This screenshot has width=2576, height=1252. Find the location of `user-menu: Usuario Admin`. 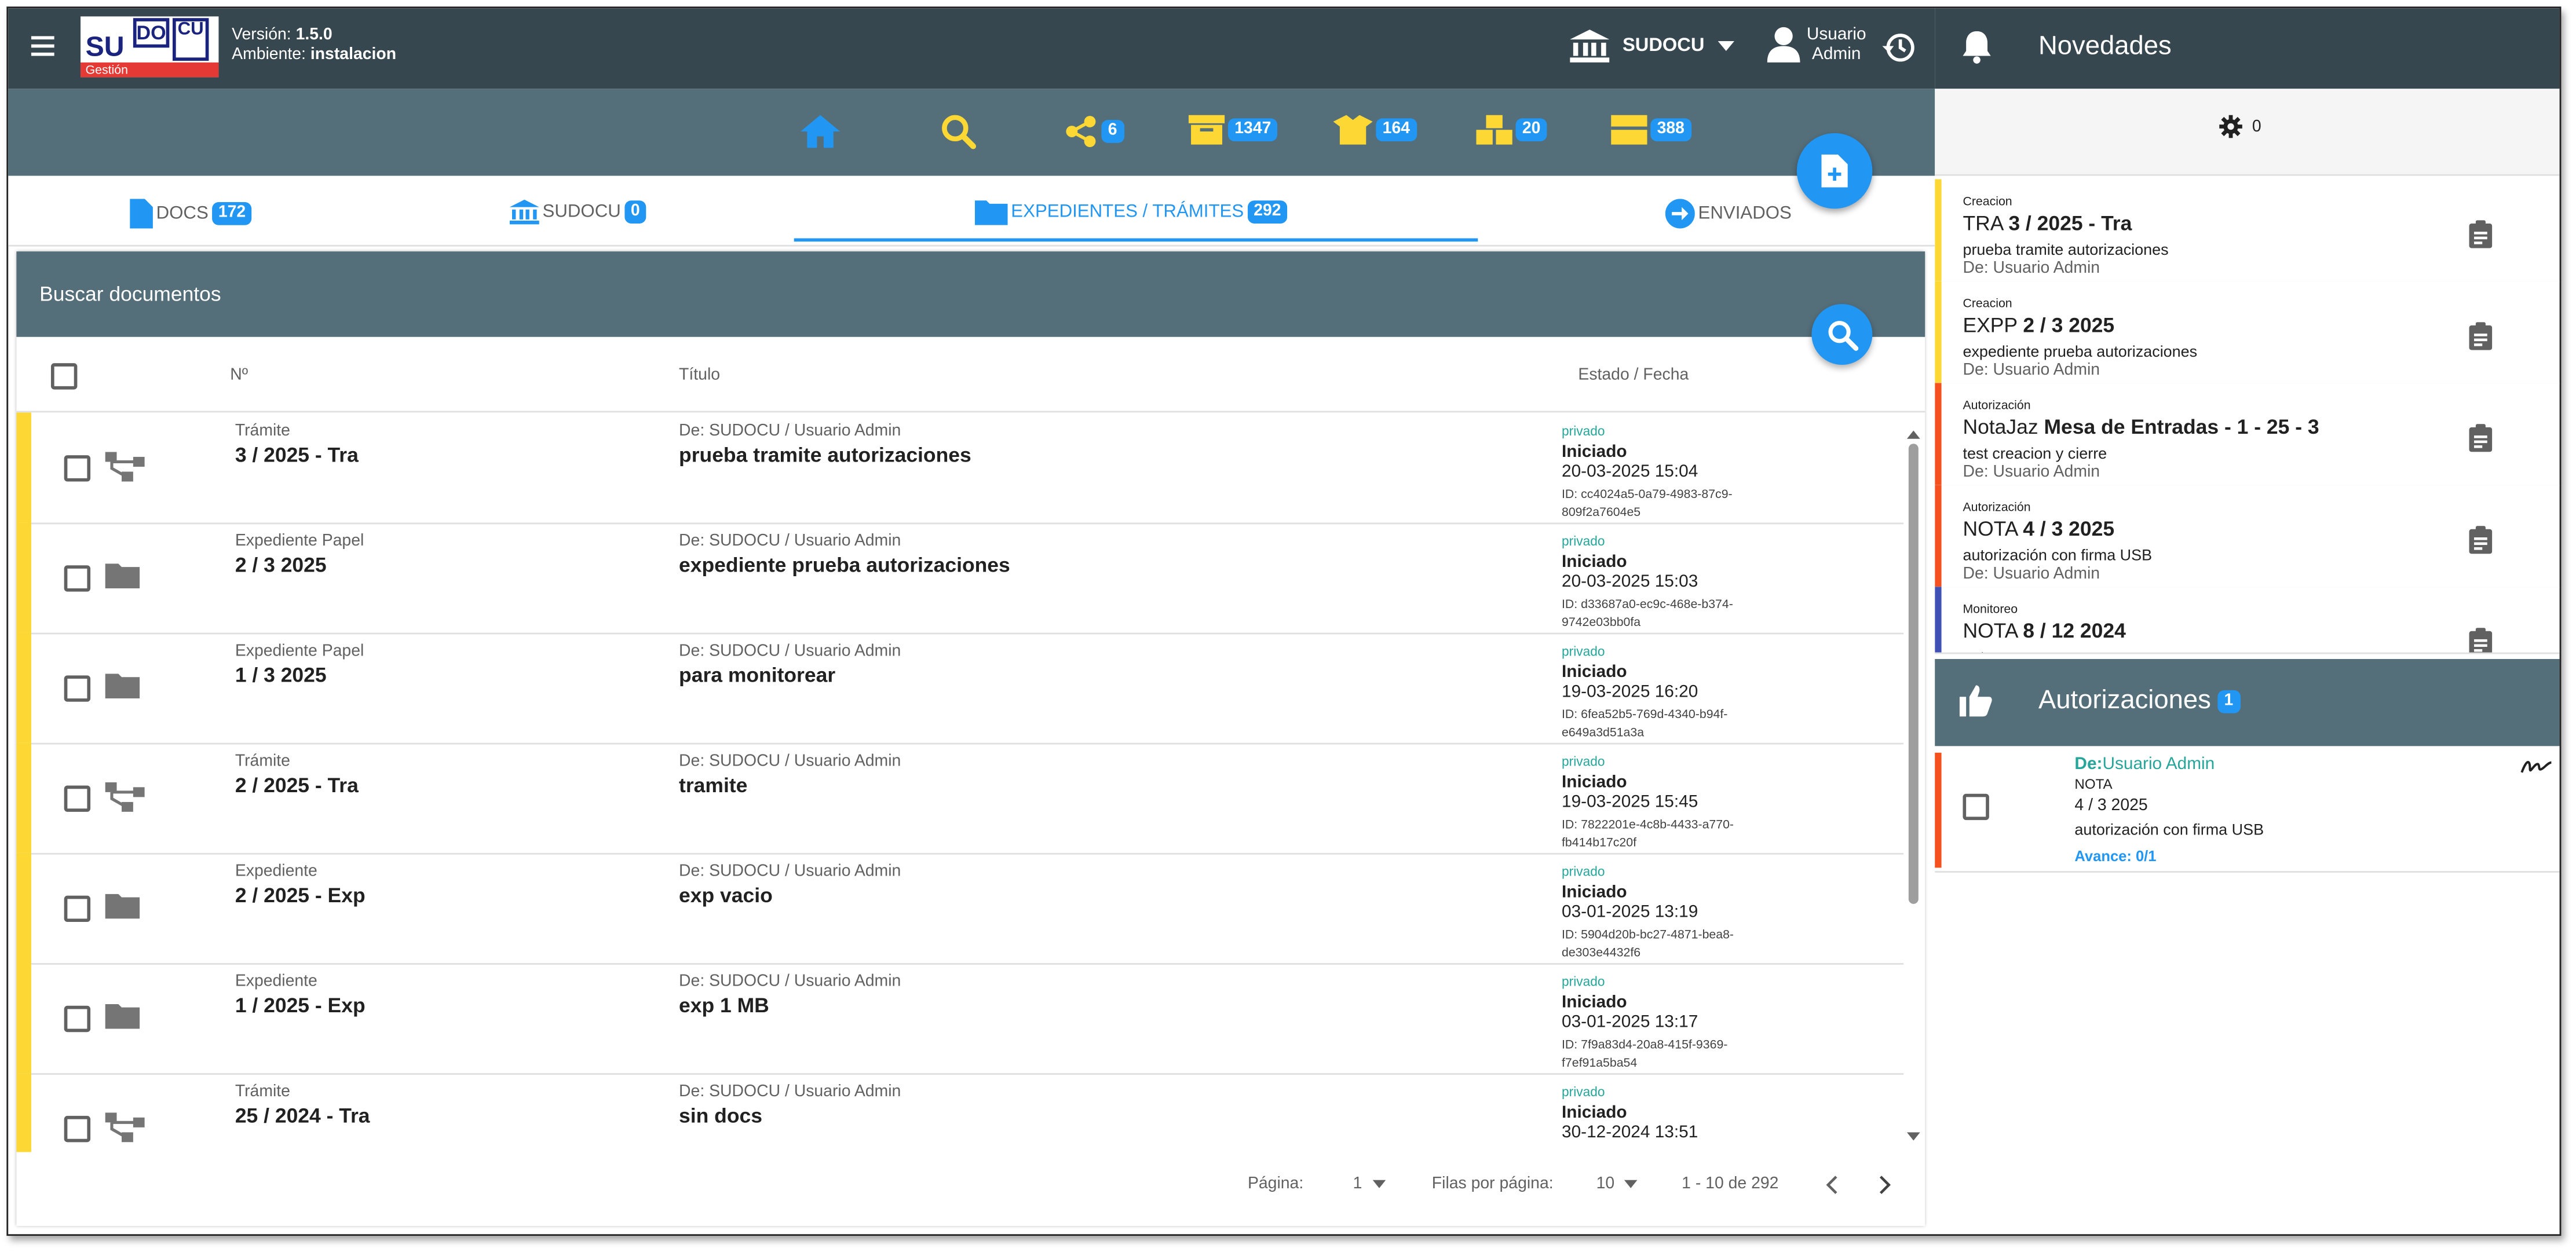

user-menu: Usuario Admin is located at coordinates (1816, 44).